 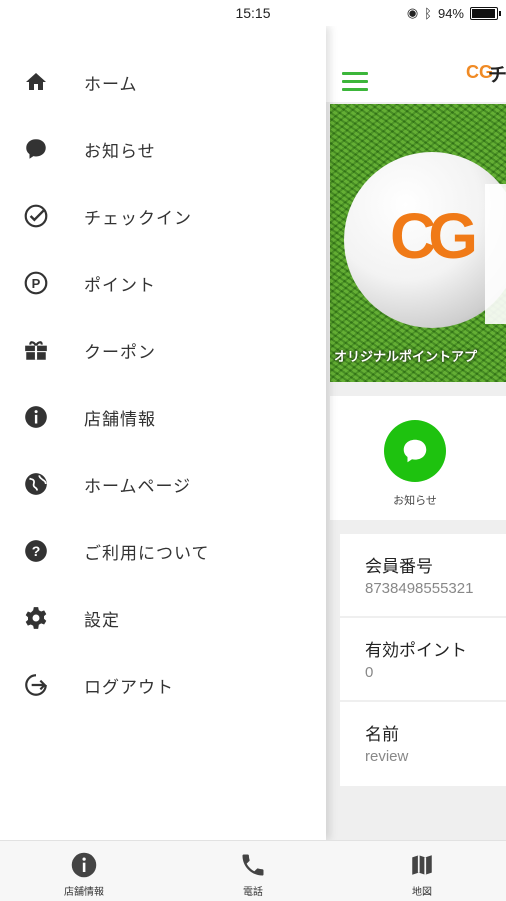 What do you see at coordinates (163, 149) in the screenshot?
I see `drawer-item-notices: お知らせ` at bounding box center [163, 149].